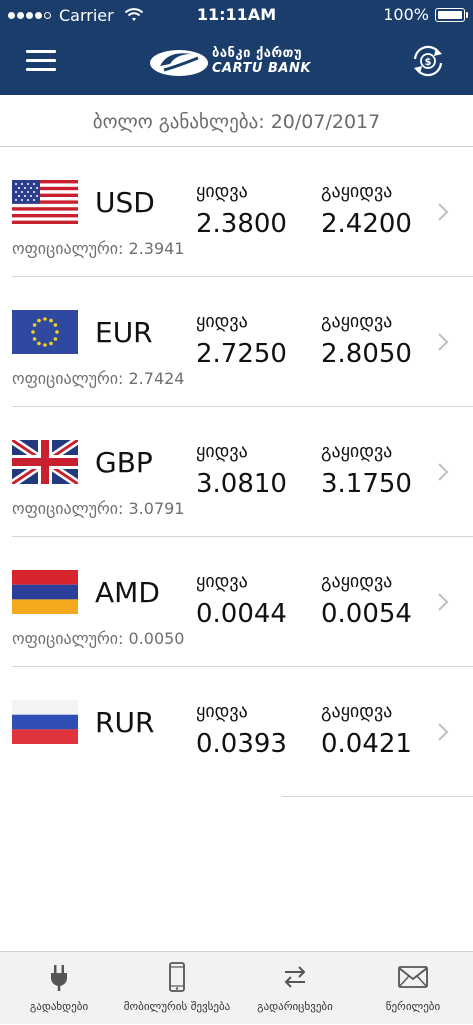  I want to click on tab-label: წერილები, so click(413, 1006).